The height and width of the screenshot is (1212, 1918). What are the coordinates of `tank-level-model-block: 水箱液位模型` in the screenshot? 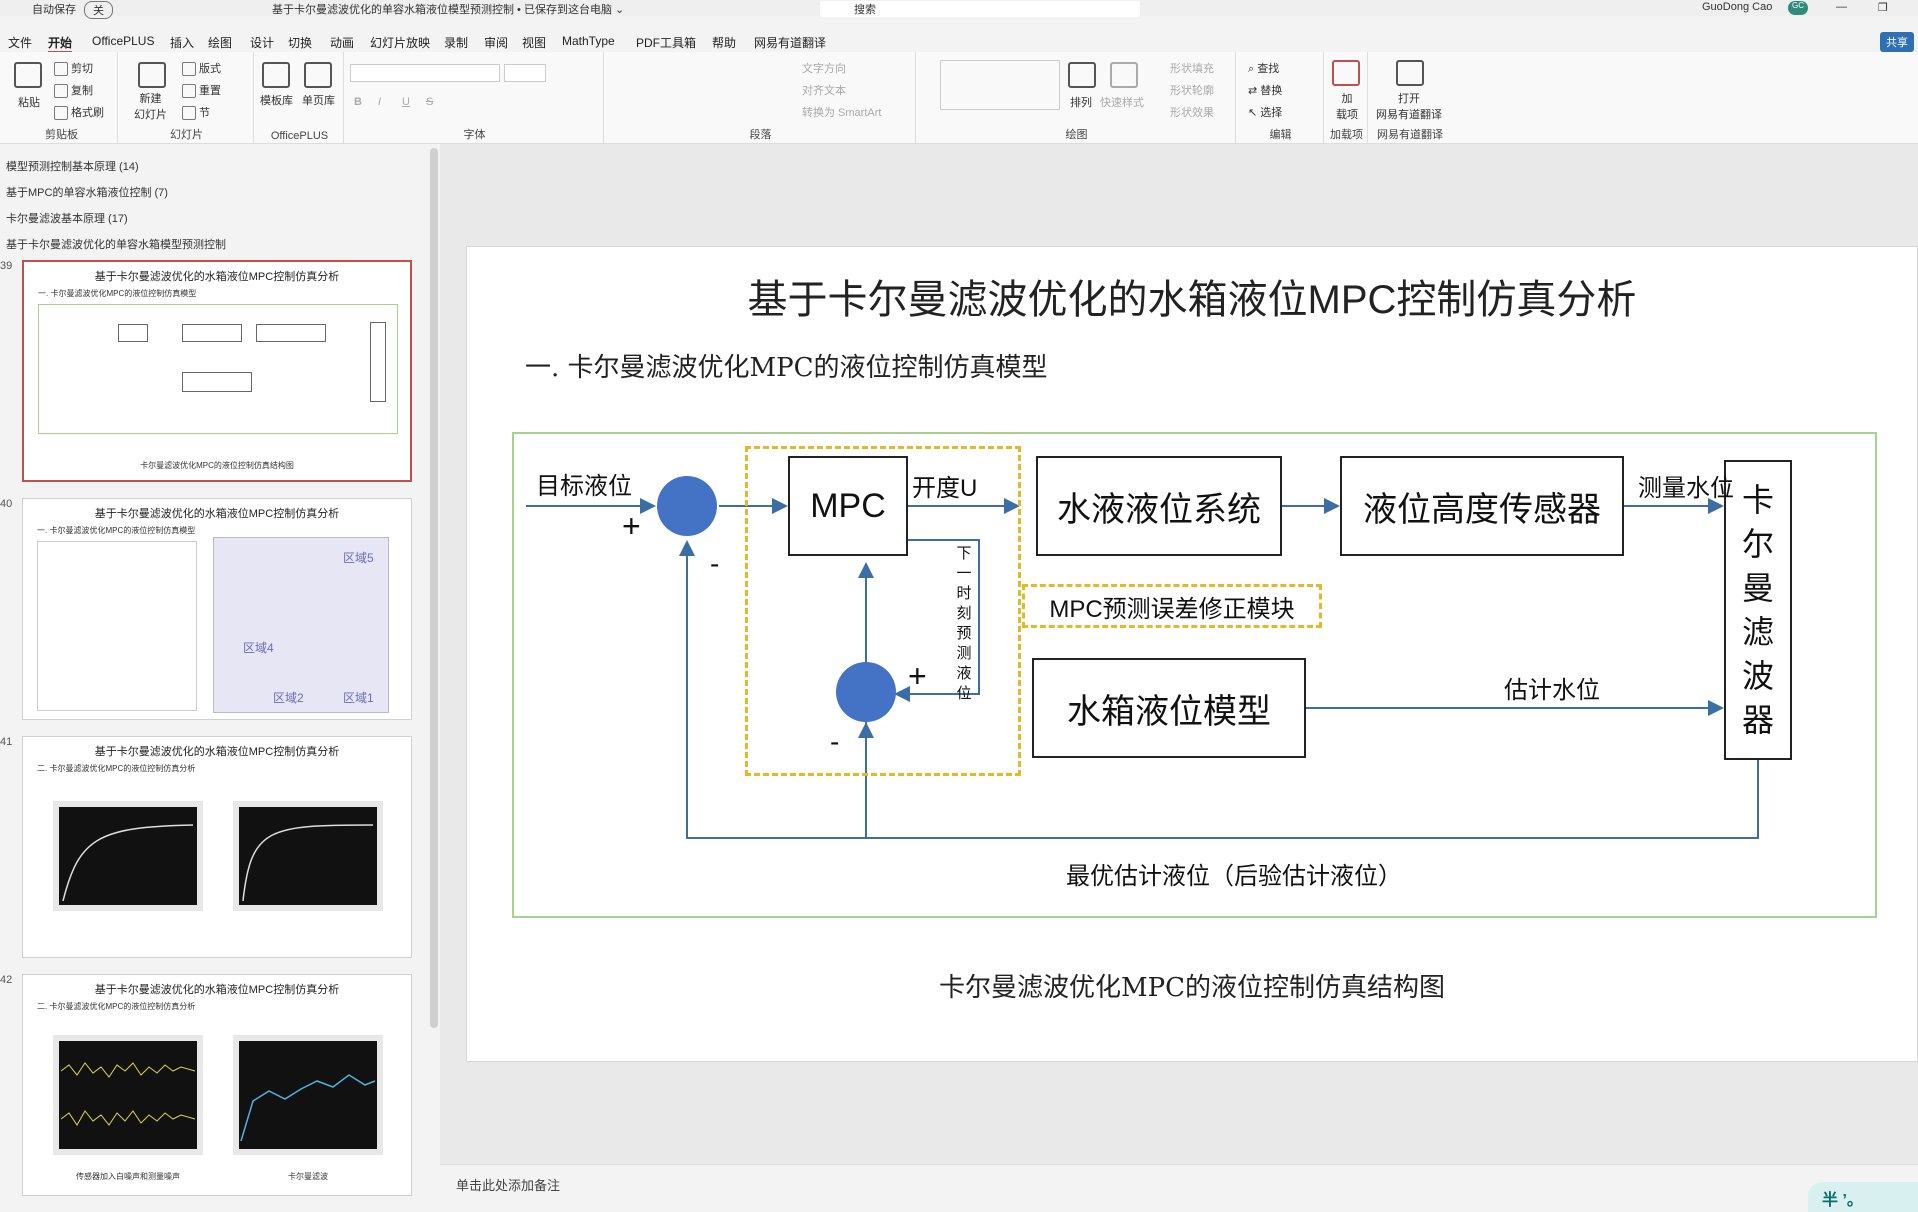 It's located at (1169, 708).